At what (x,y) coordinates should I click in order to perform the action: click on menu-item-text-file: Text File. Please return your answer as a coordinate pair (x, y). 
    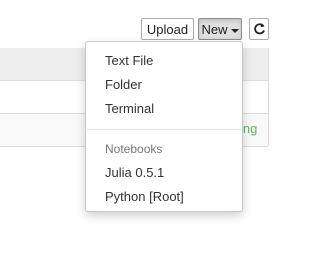
    Looking at the image, I should click on (129, 60).